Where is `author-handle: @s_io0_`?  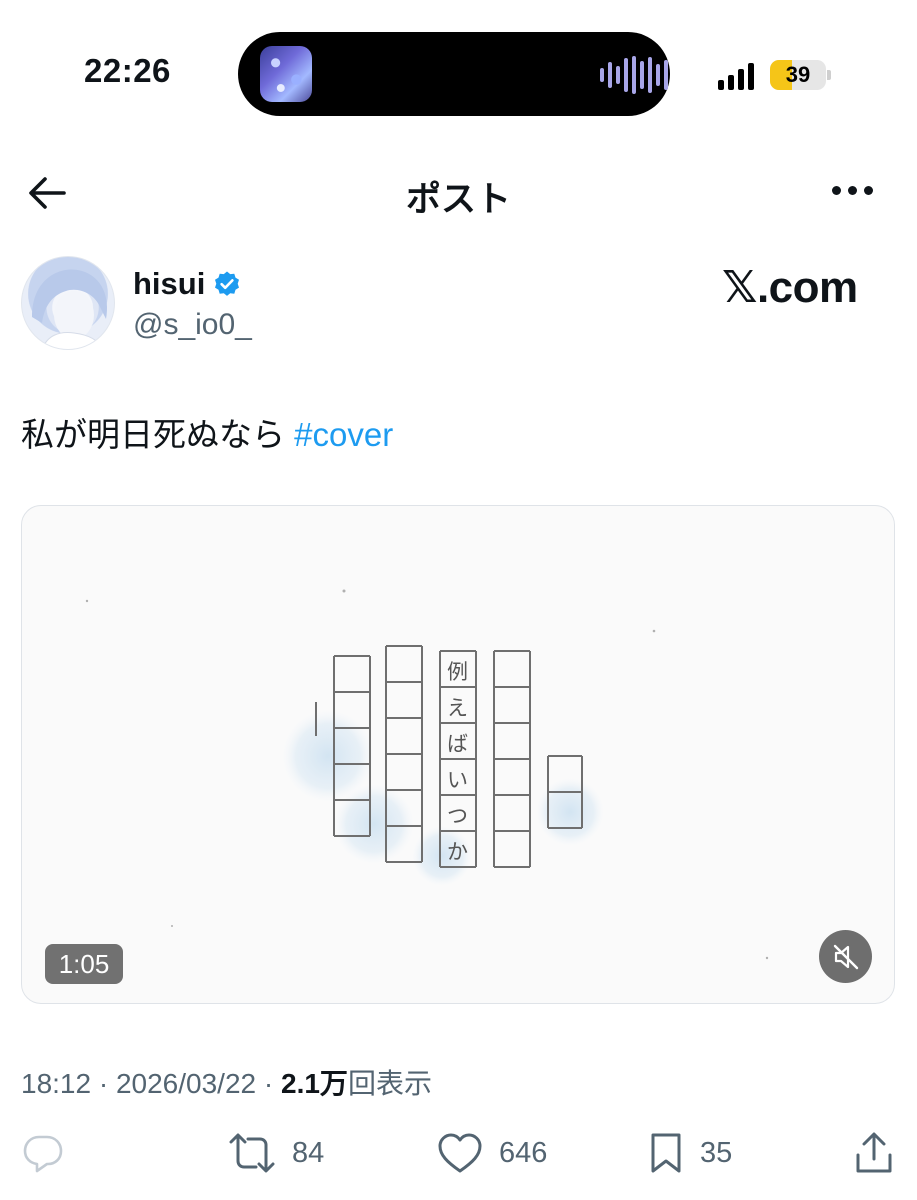 author-handle: @s_io0_ is located at coordinates (192, 325).